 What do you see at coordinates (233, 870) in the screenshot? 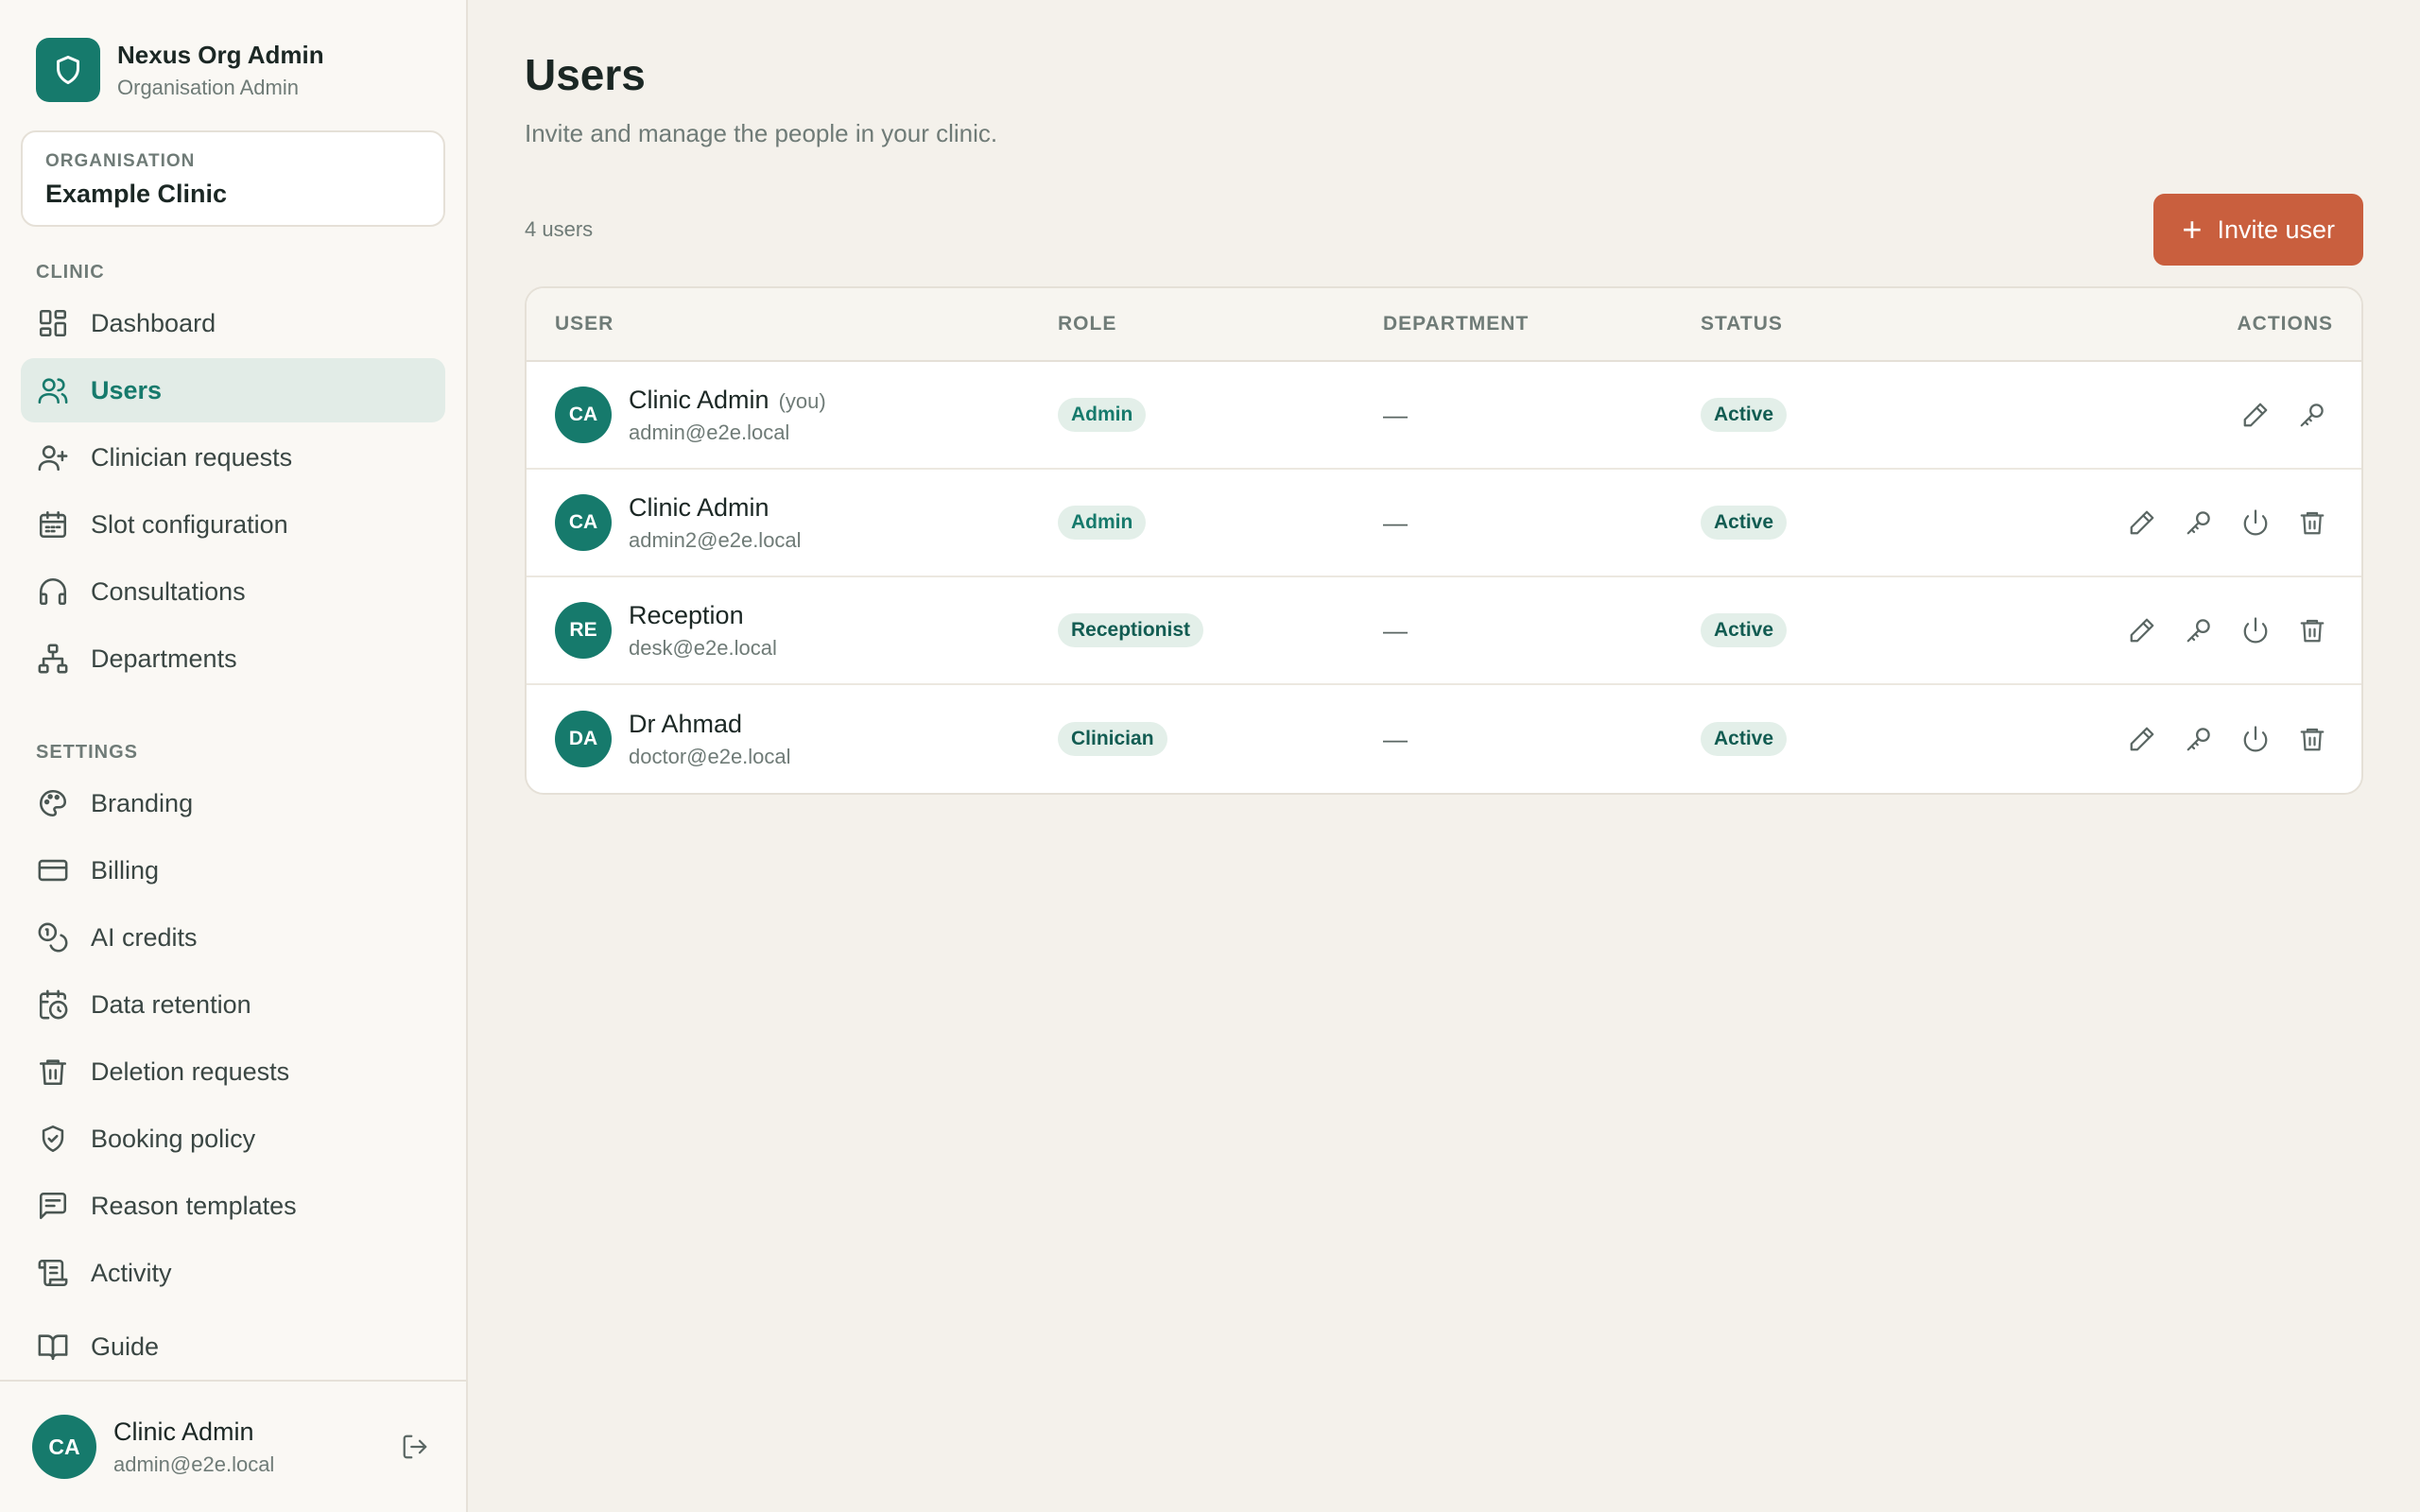
I see `sidebar-item-billing: Billing` at bounding box center [233, 870].